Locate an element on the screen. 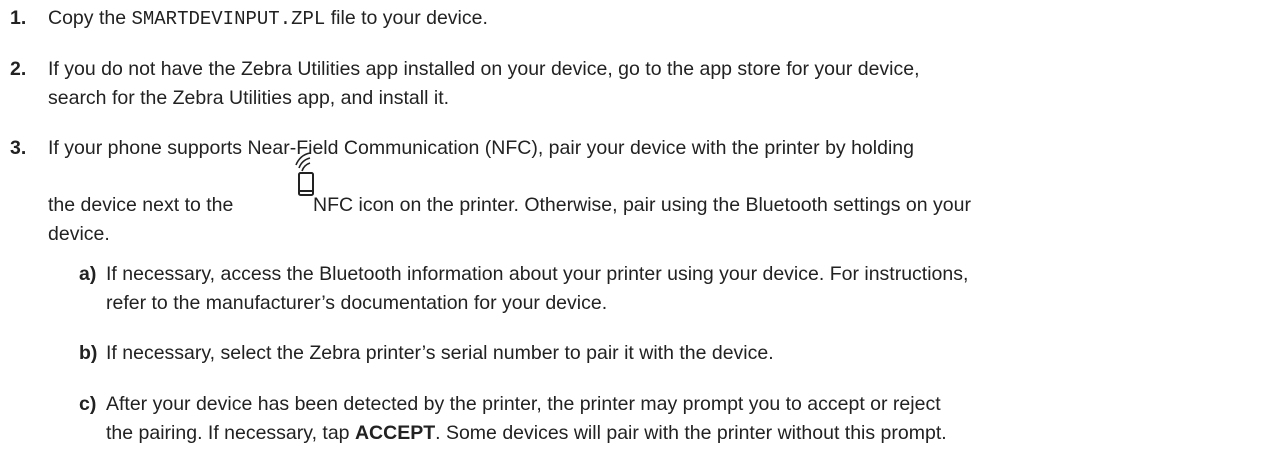 Image resolution: width=1267 pixels, height=469 pixels. step-number: 3. is located at coordinates (18, 148).